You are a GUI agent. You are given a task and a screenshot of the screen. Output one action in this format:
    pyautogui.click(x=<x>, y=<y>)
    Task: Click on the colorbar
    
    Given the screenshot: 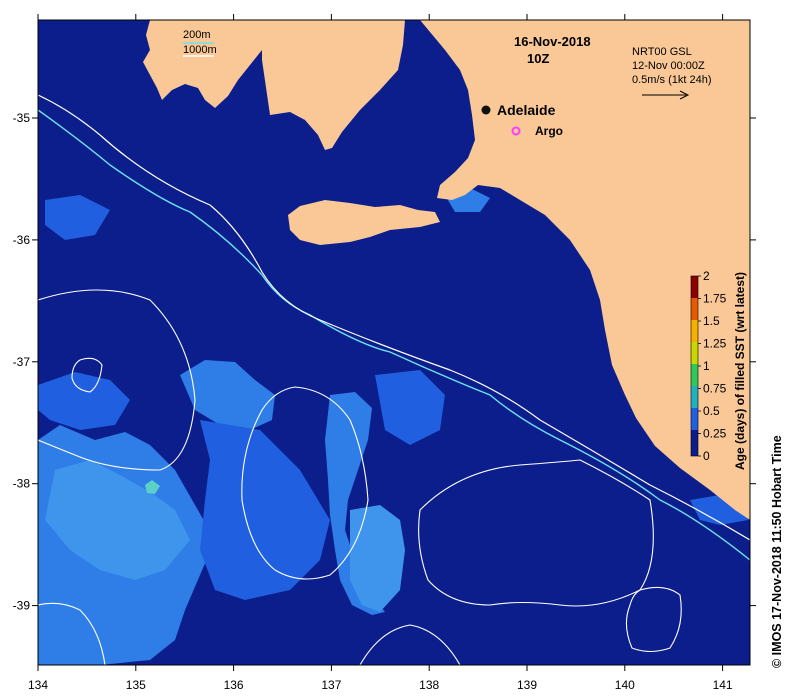 What is the action you would take?
    pyautogui.click(x=694, y=366)
    